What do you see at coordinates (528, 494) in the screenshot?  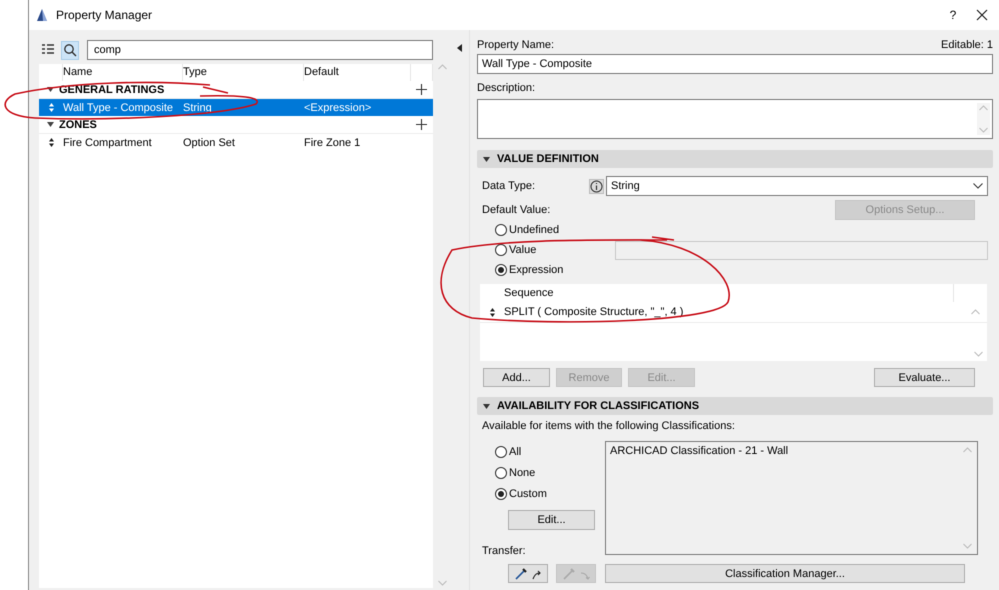 I see `radio-label: Custom` at bounding box center [528, 494].